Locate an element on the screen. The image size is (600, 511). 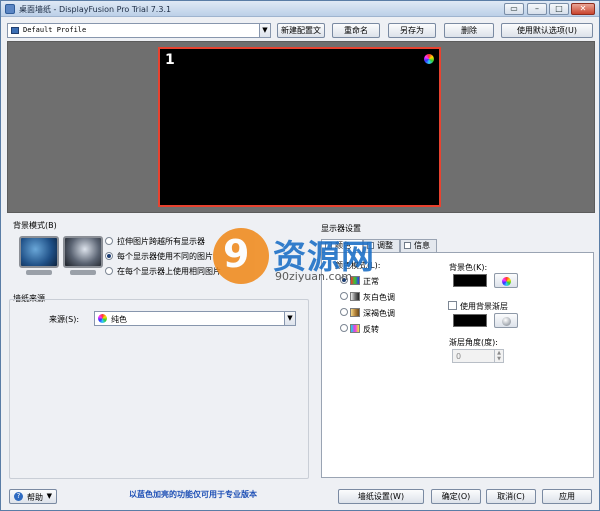
tab-color-label: 颜色 is located at coordinates (343, 245).